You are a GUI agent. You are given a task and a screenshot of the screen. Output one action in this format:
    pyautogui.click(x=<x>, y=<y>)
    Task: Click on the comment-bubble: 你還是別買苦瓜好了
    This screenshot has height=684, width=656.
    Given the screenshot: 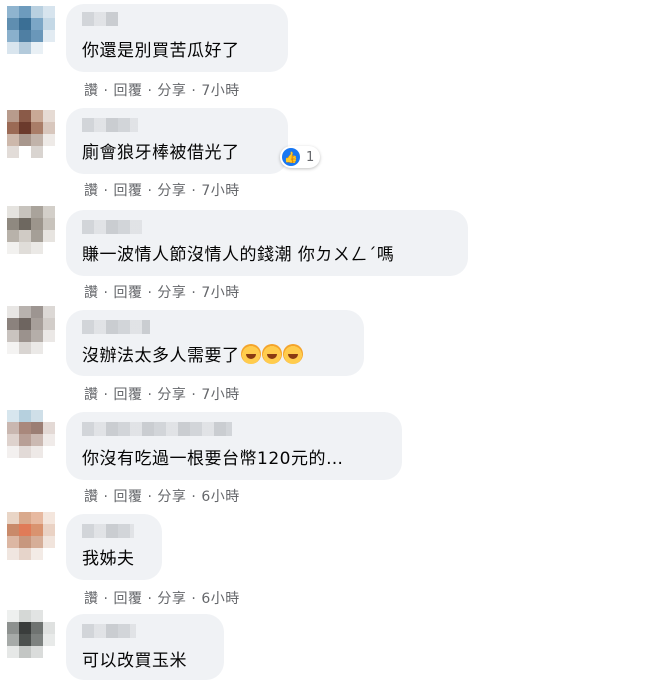 What is the action you would take?
    pyautogui.click(x=177, y=38)
    